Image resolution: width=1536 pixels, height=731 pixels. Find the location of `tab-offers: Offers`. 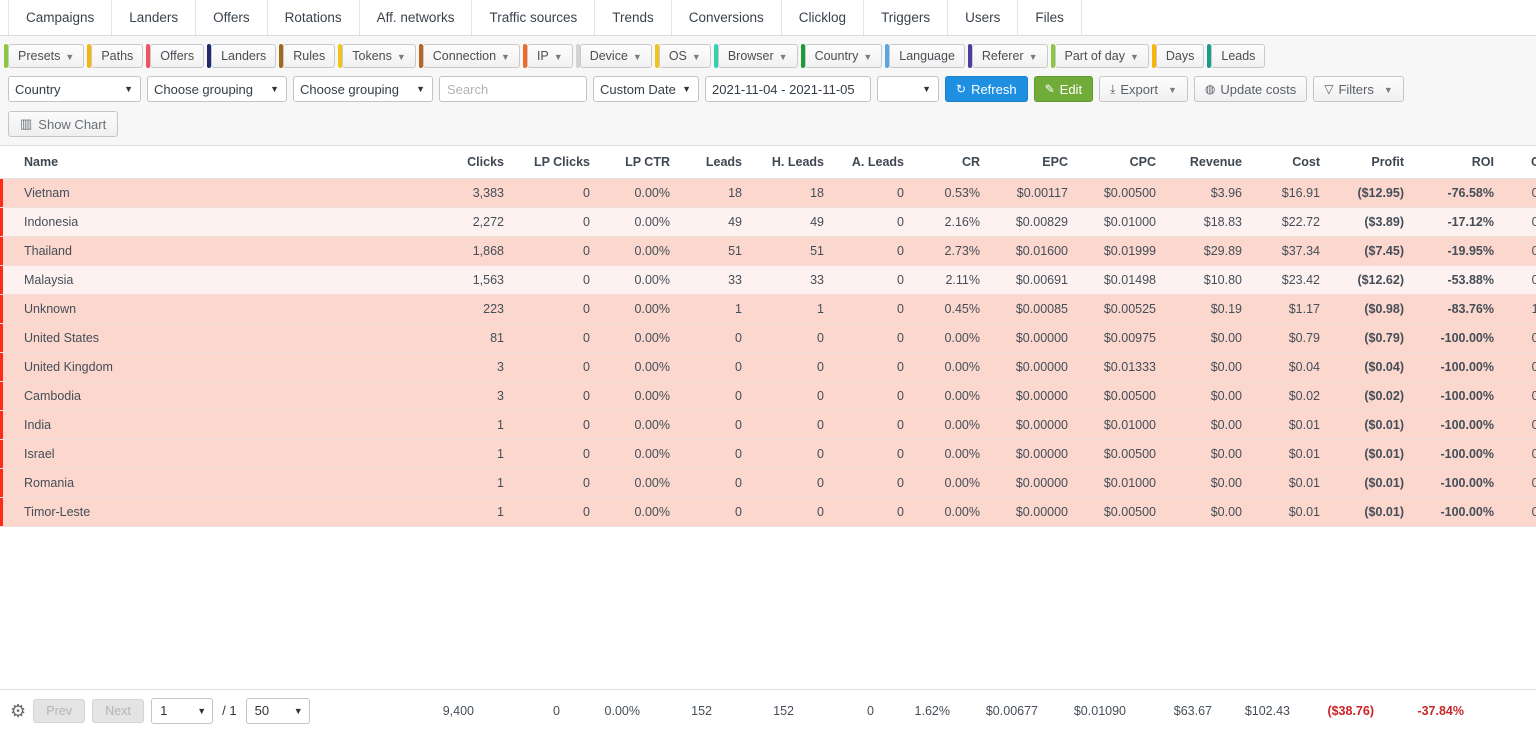

tab-offers: Offers is located at coordinates (231, 17).